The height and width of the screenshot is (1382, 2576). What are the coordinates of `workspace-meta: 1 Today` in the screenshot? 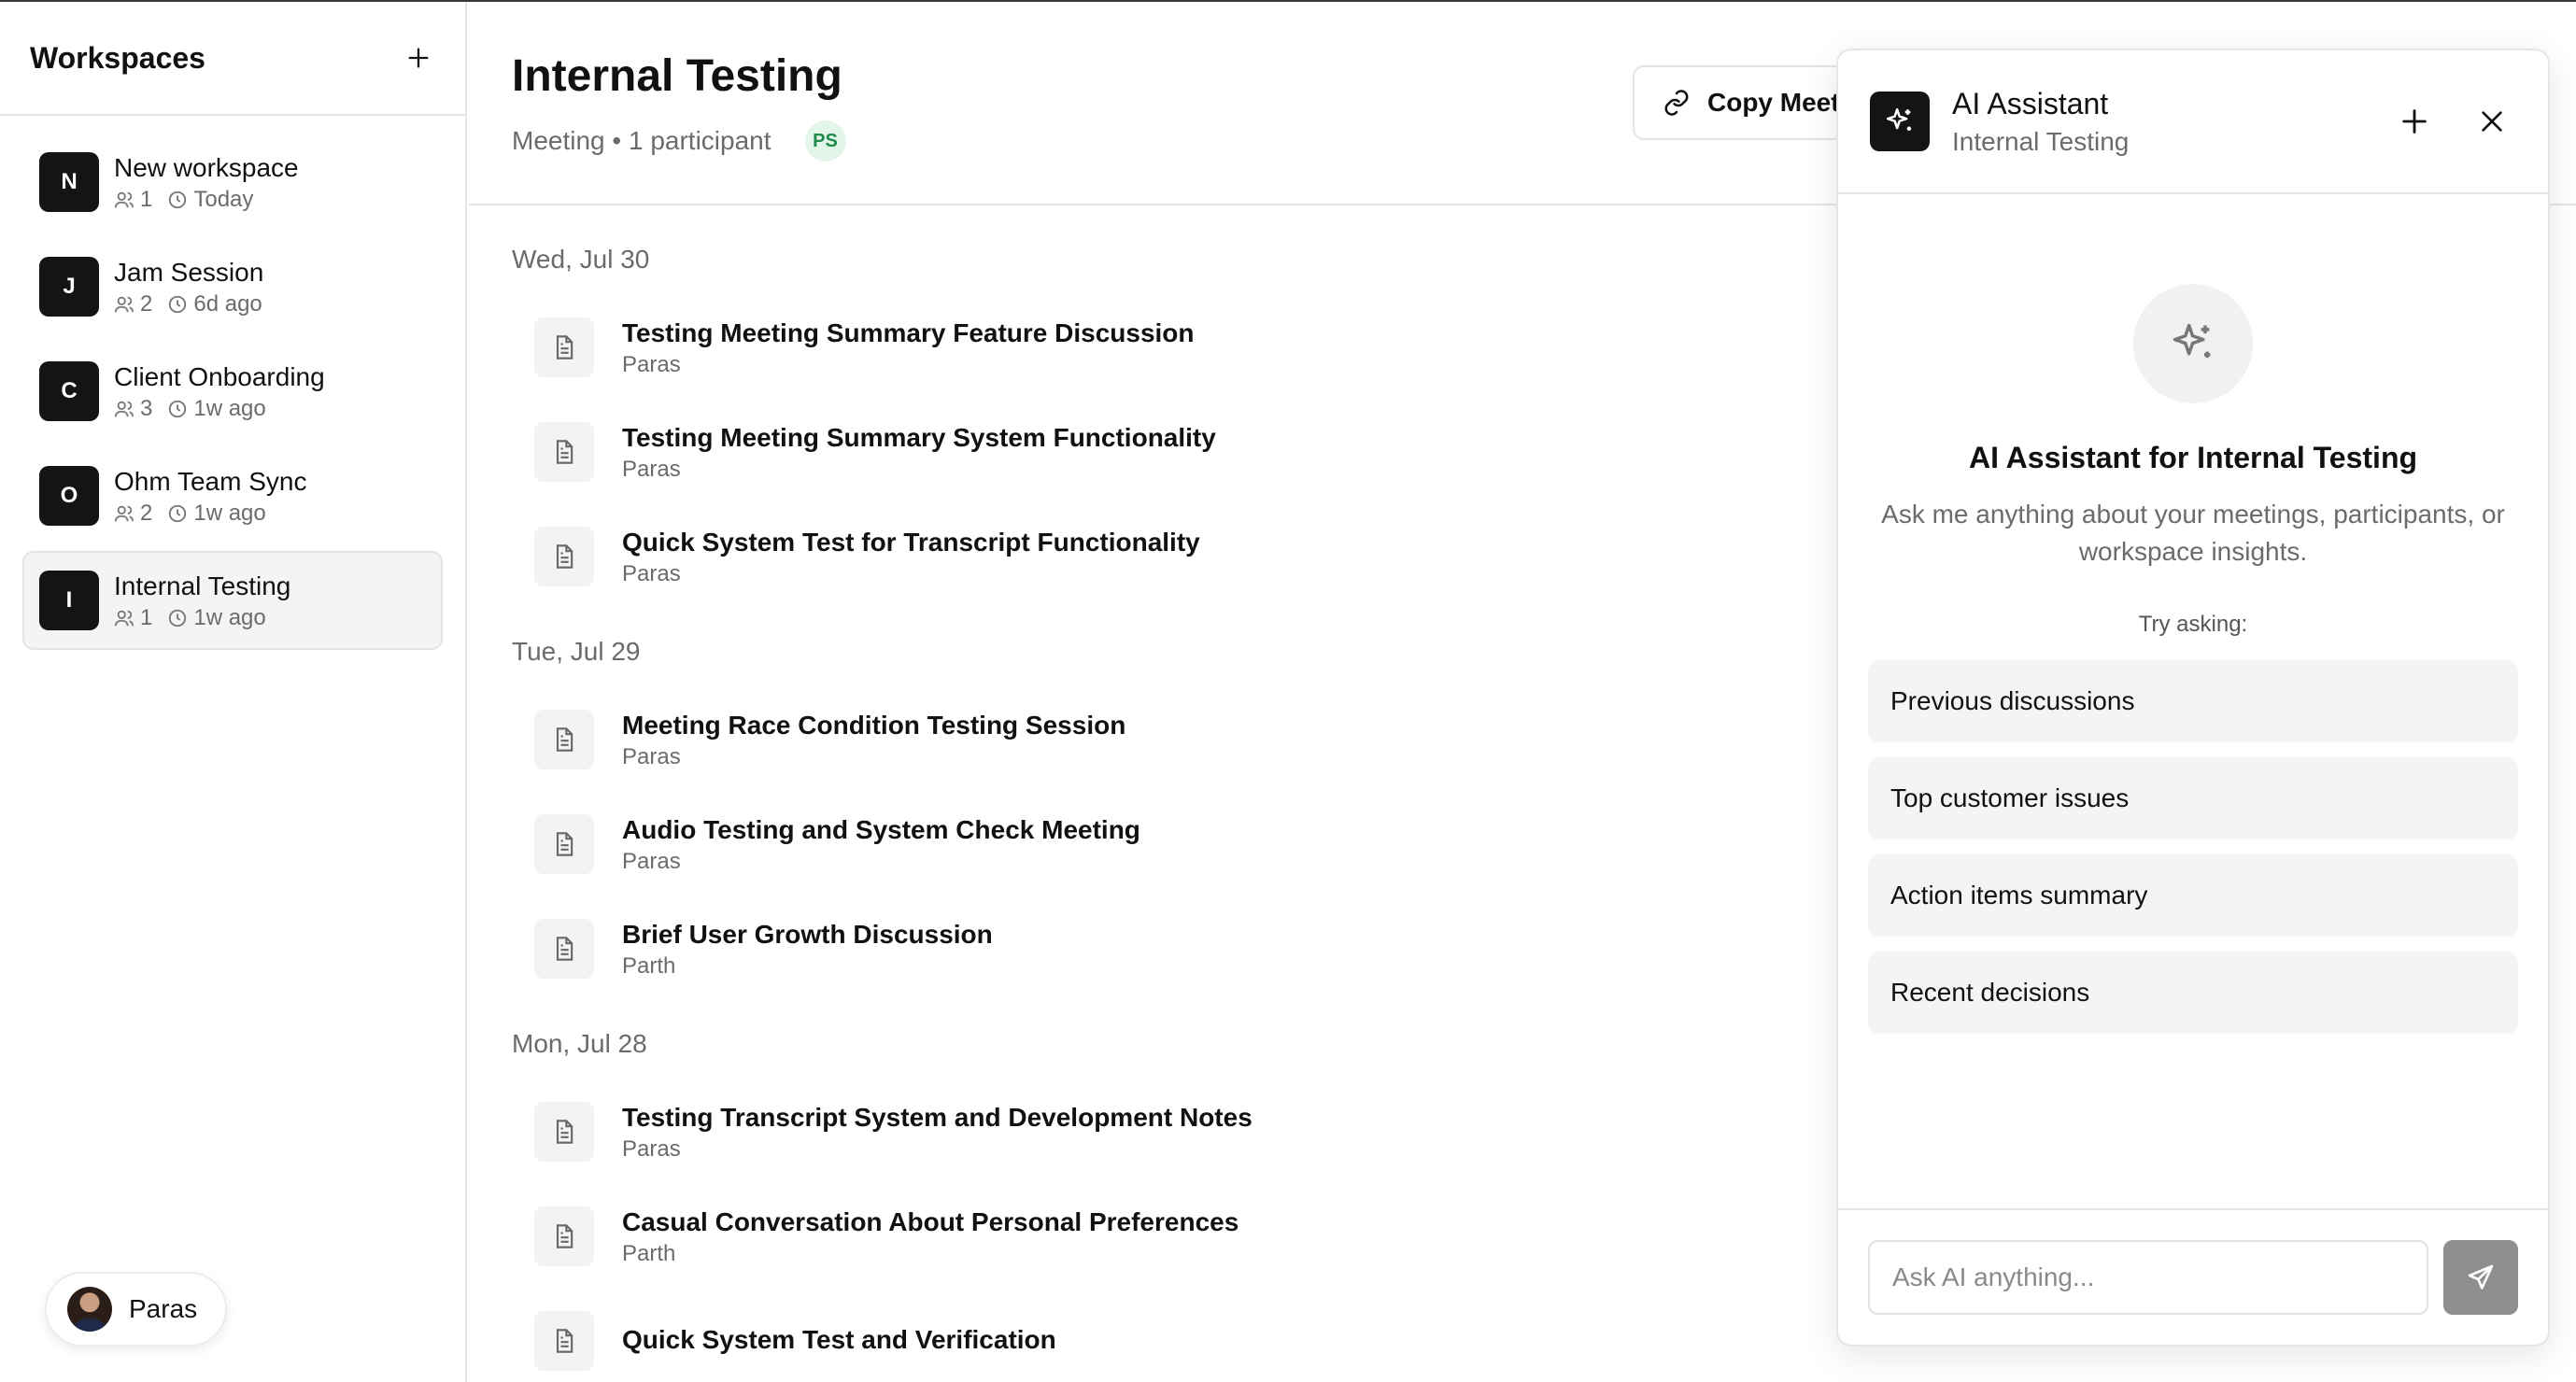 It's located at (206, 200).